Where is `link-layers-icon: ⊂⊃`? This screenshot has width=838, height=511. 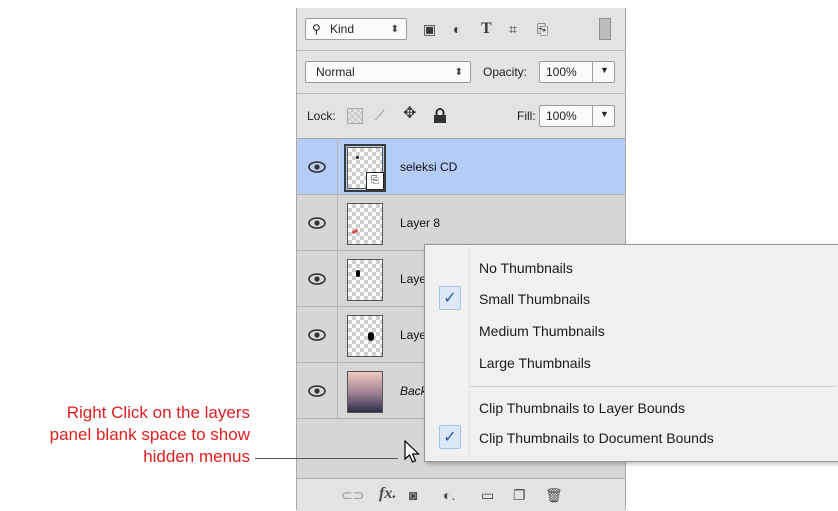
link-layers-icon: ⊂⊃ is located at coordinates (352, 495).